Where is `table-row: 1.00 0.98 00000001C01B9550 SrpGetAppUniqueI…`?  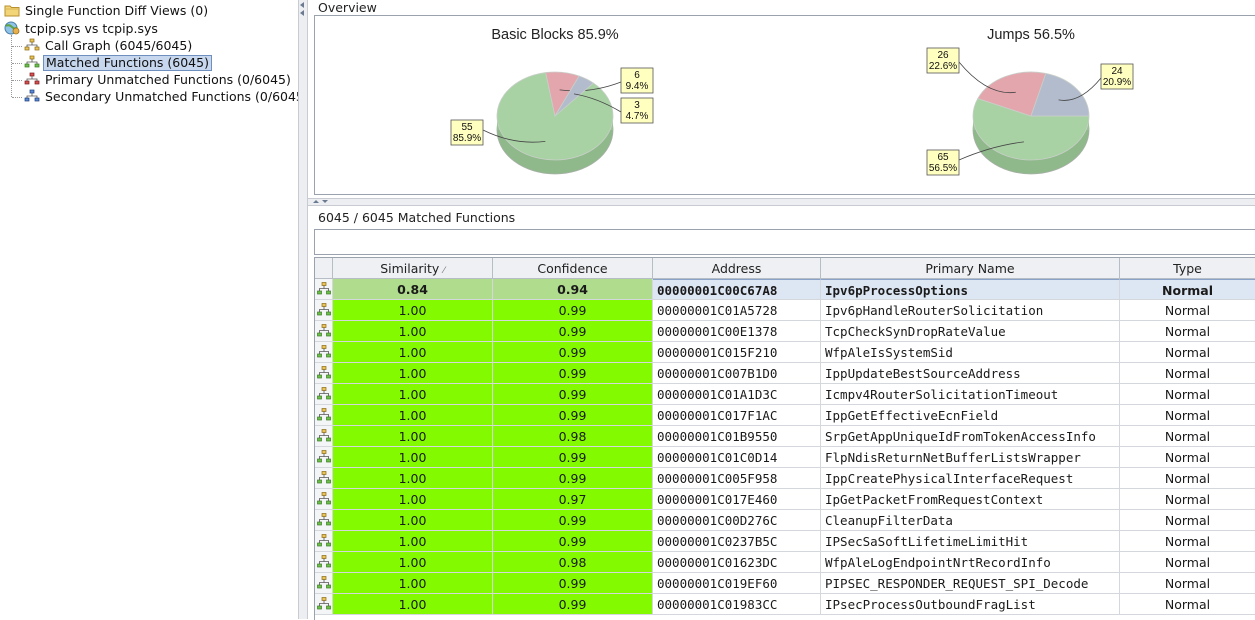 table-row: 1.00 0.98 00000001C01B9550 SrpGetAppUniqueI… is located at coordinates (785, 436).